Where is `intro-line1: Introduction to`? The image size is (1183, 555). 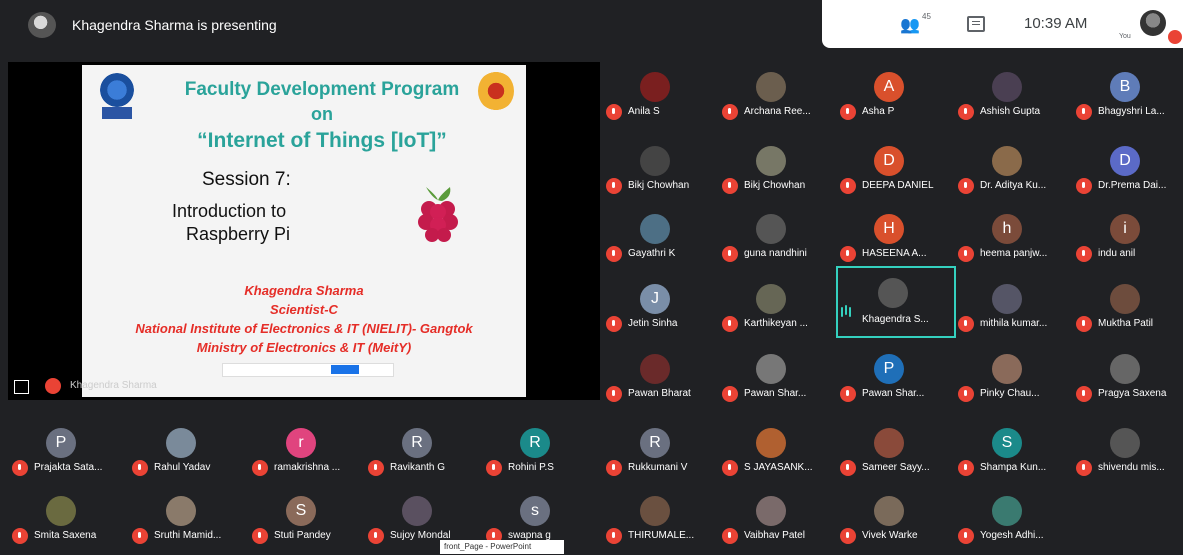 intro-line1: Introduction to is located at coordinates (229, 211).